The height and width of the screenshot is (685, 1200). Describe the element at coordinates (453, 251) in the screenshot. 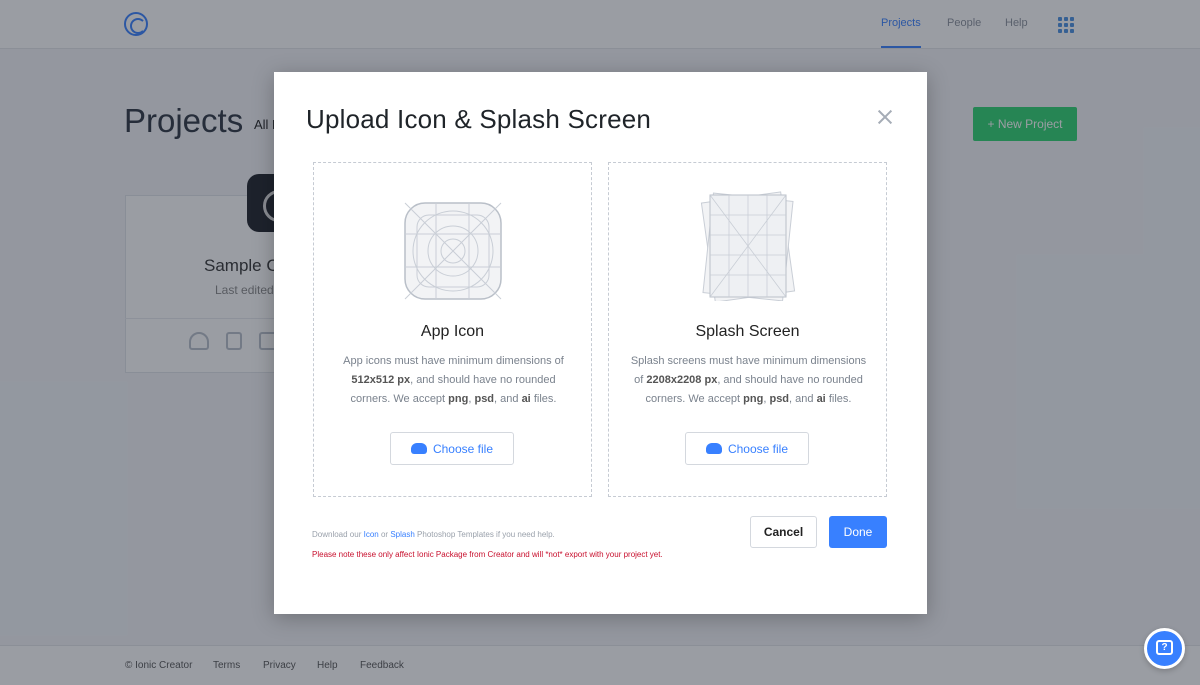

I see `app-icon-template-icon` at that location.